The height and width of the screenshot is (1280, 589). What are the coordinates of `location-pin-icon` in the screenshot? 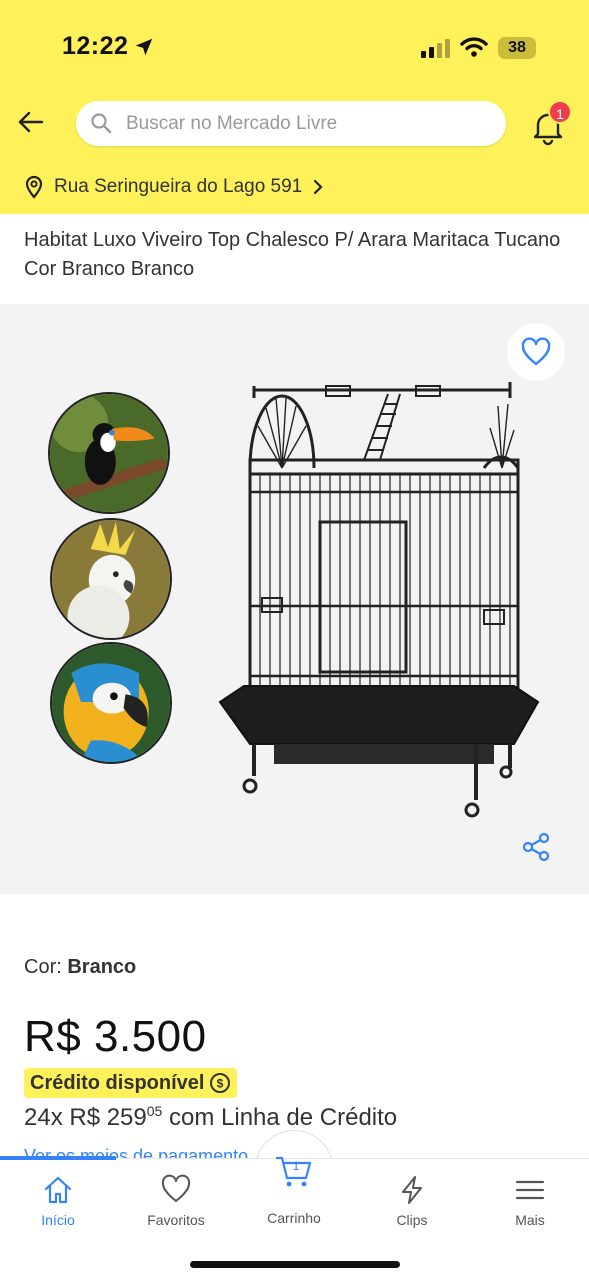 It's located at (34, 187).